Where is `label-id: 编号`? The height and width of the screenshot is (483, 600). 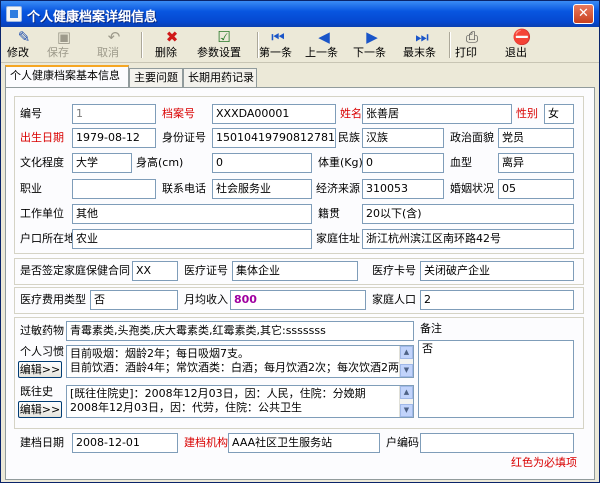 label-id: 编号 is located at coordinates (31, 113).